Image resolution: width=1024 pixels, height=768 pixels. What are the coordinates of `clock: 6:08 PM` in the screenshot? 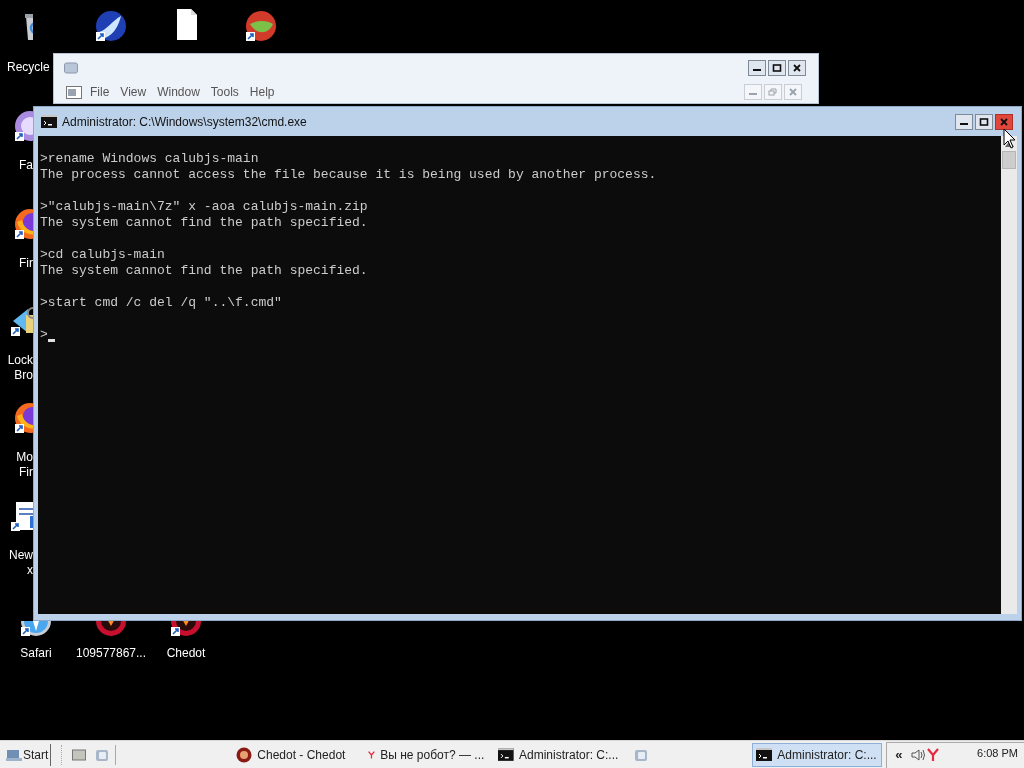 It's located at (997, 752).